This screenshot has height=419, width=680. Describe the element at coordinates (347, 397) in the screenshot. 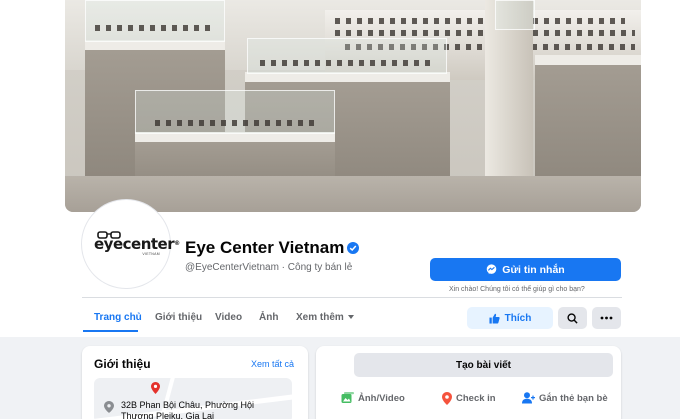

I see `photo-video-icon` at that location.